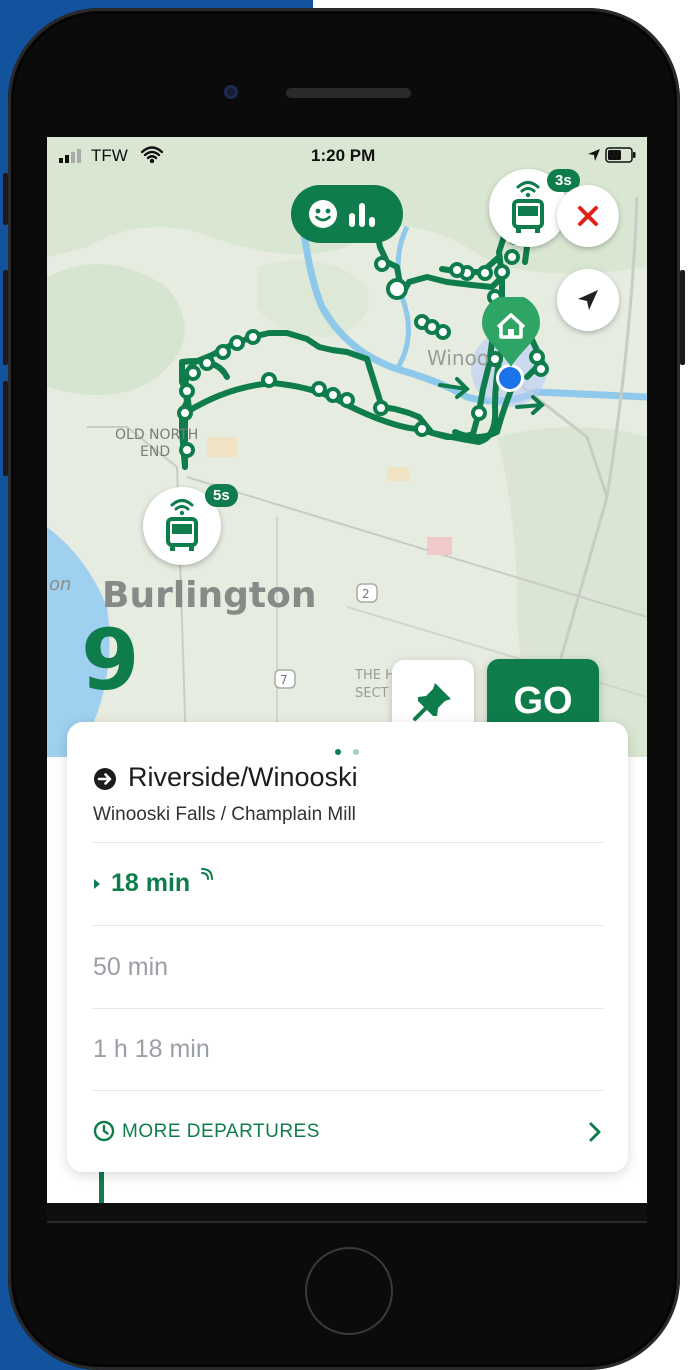 The width and height of the screenshot is (688, 1370). I want to click on front-camera, so click(231, 92).